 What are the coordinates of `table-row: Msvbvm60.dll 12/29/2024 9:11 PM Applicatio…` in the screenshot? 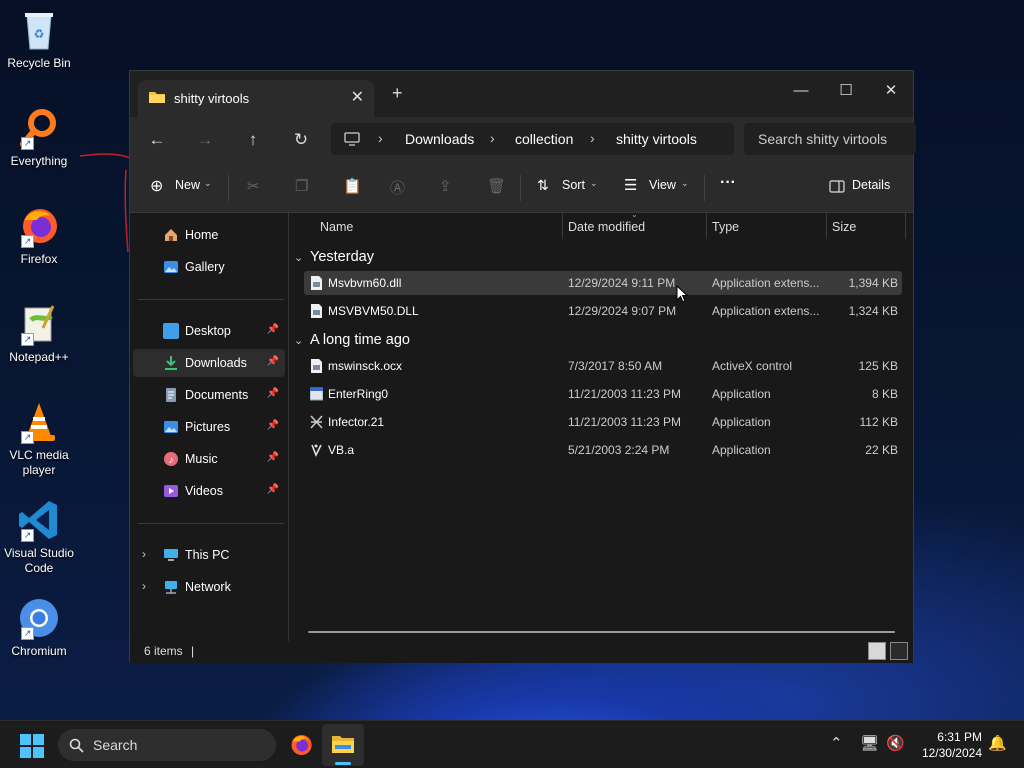 It's located at (603, 283).